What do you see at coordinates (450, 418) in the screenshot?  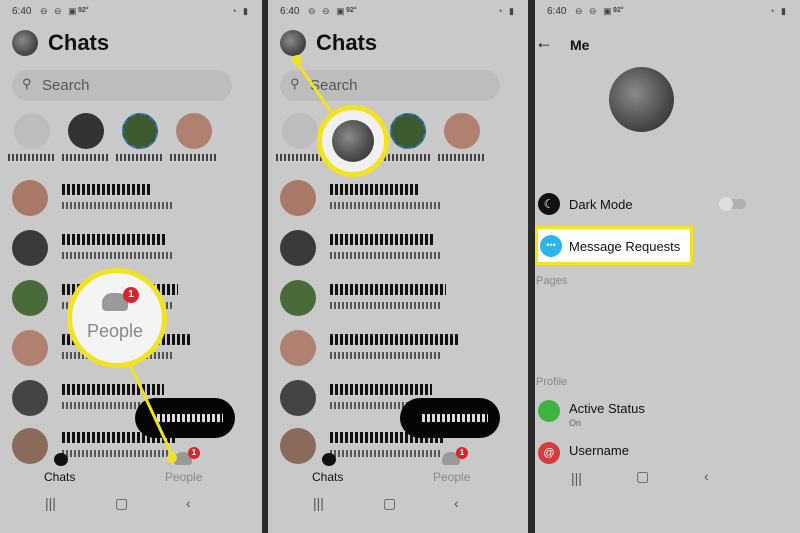 I see `new-chat-button` at bounding box center [450, 418].